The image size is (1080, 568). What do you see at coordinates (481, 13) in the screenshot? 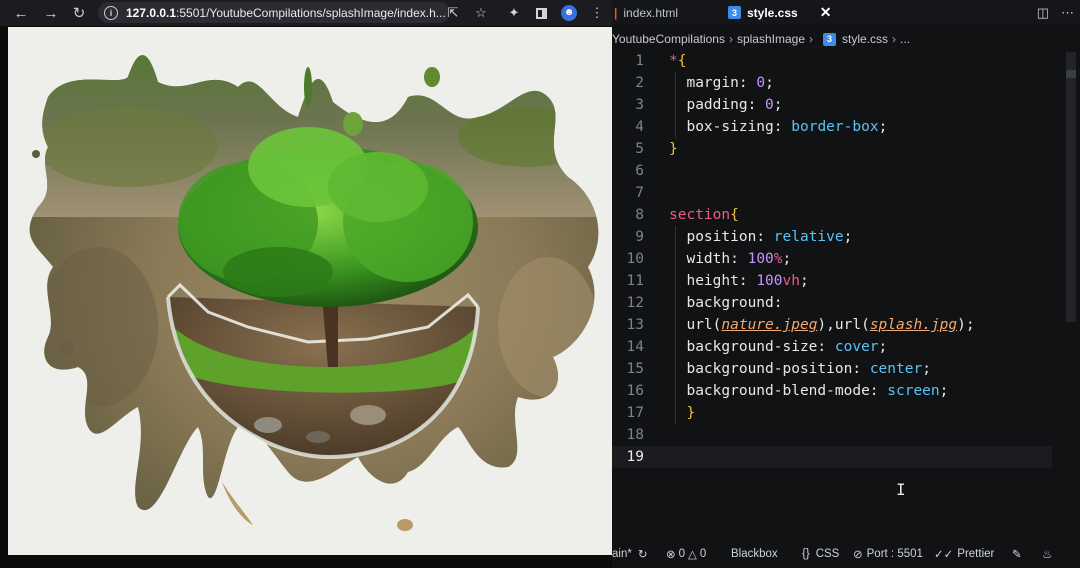
I see `bookmark-button: ☆` at bounding box center [481, 13].